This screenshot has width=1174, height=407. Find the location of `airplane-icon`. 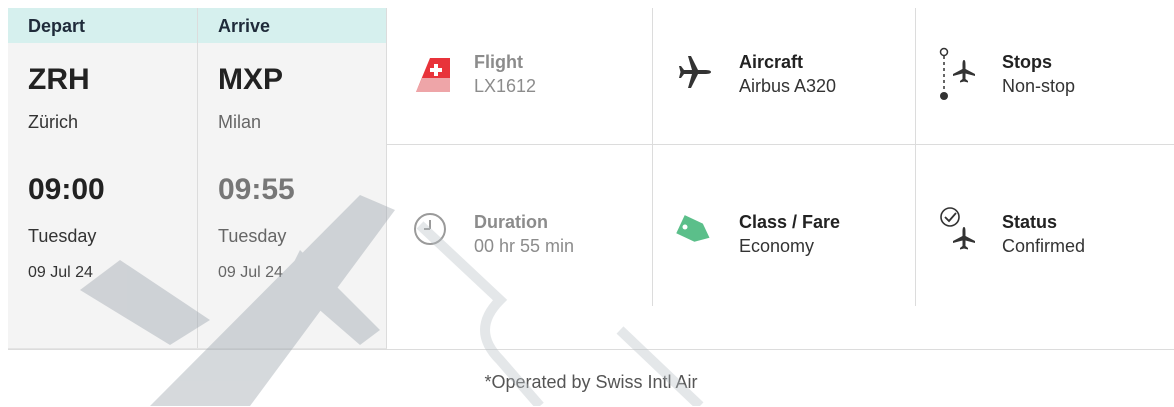

airplane-icon is located at coordinates (695, 72).